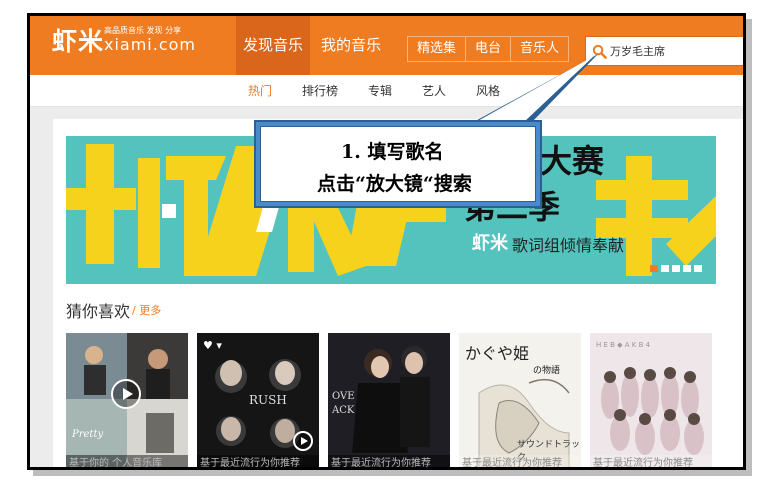 Image resolution: width=765 pixels, height=485 pixels. Describe the element at coordinates (434, 91) in the screenshot. I see `subnav-artists: 艺人` at that location.